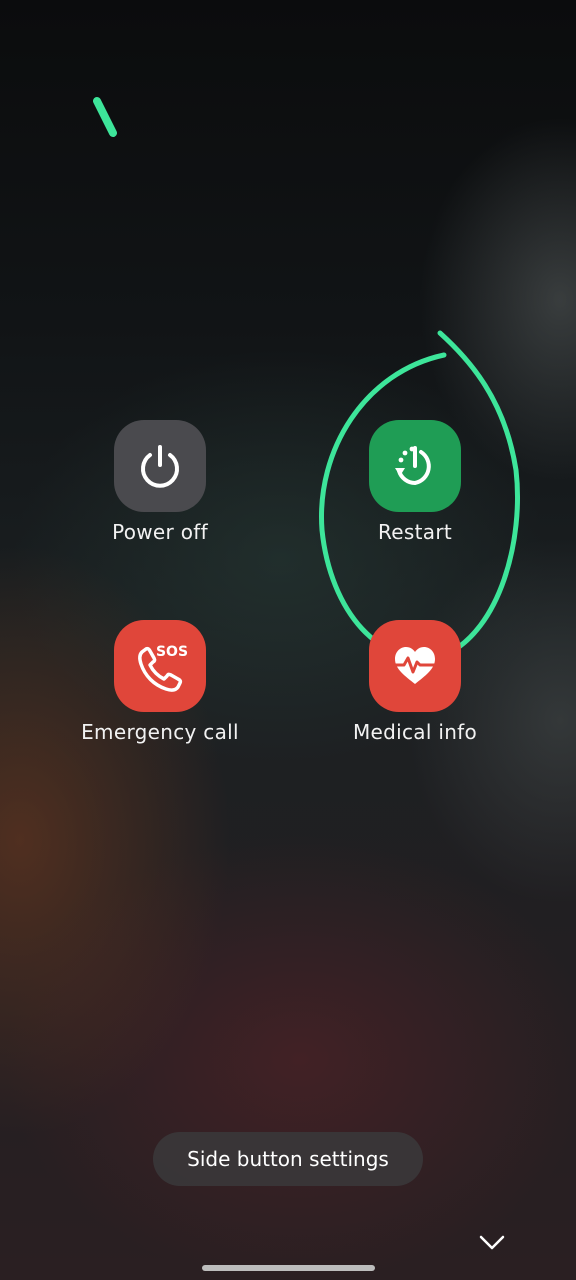  I want to click on emergency-call-label: Emergency call, so click(160, 732).